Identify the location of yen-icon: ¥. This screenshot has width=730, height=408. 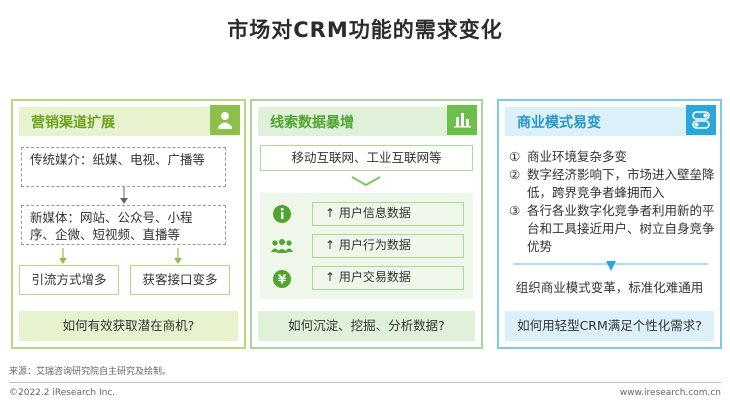
(282, 279).